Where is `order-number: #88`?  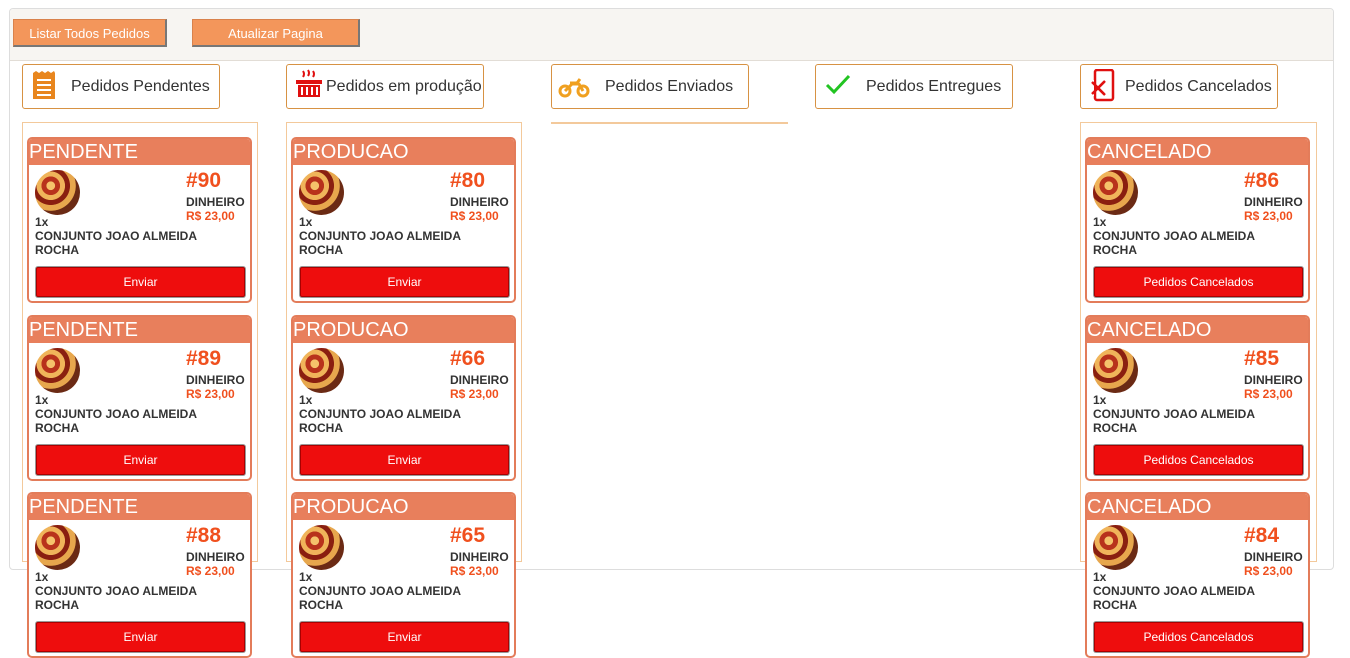
order-number: #88 is located at coordinates (204, 535).